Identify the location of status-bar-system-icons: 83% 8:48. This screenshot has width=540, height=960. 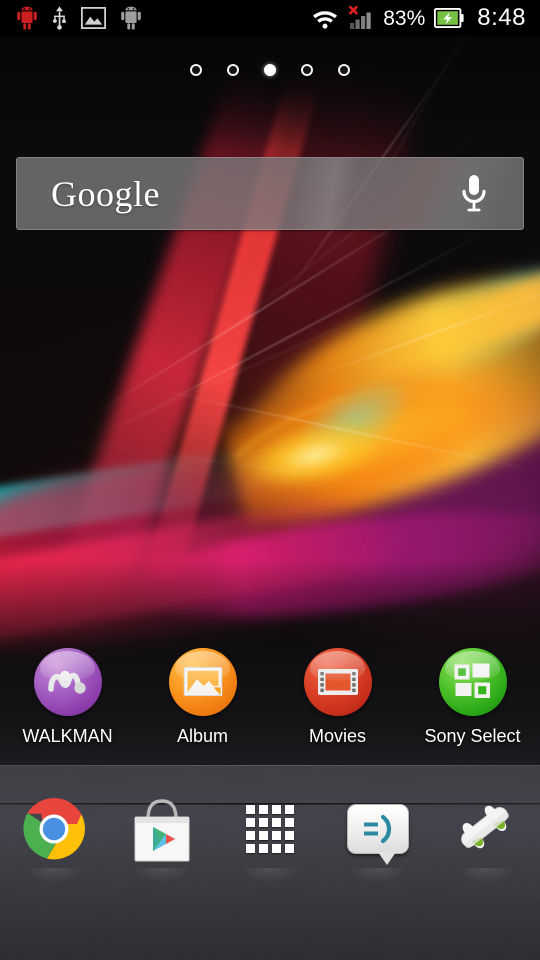
(421, 18).